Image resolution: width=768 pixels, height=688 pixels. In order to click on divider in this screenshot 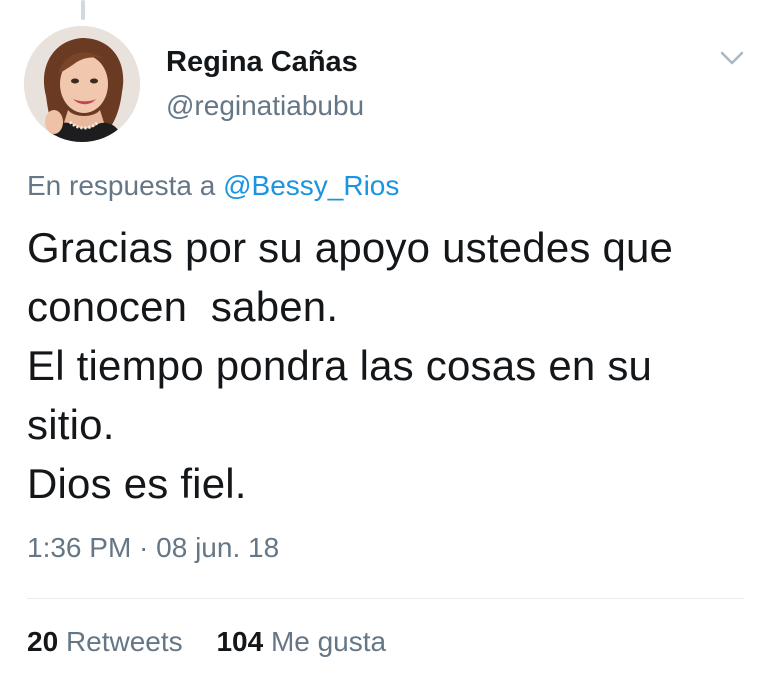, I will do `click(385, 598)`.